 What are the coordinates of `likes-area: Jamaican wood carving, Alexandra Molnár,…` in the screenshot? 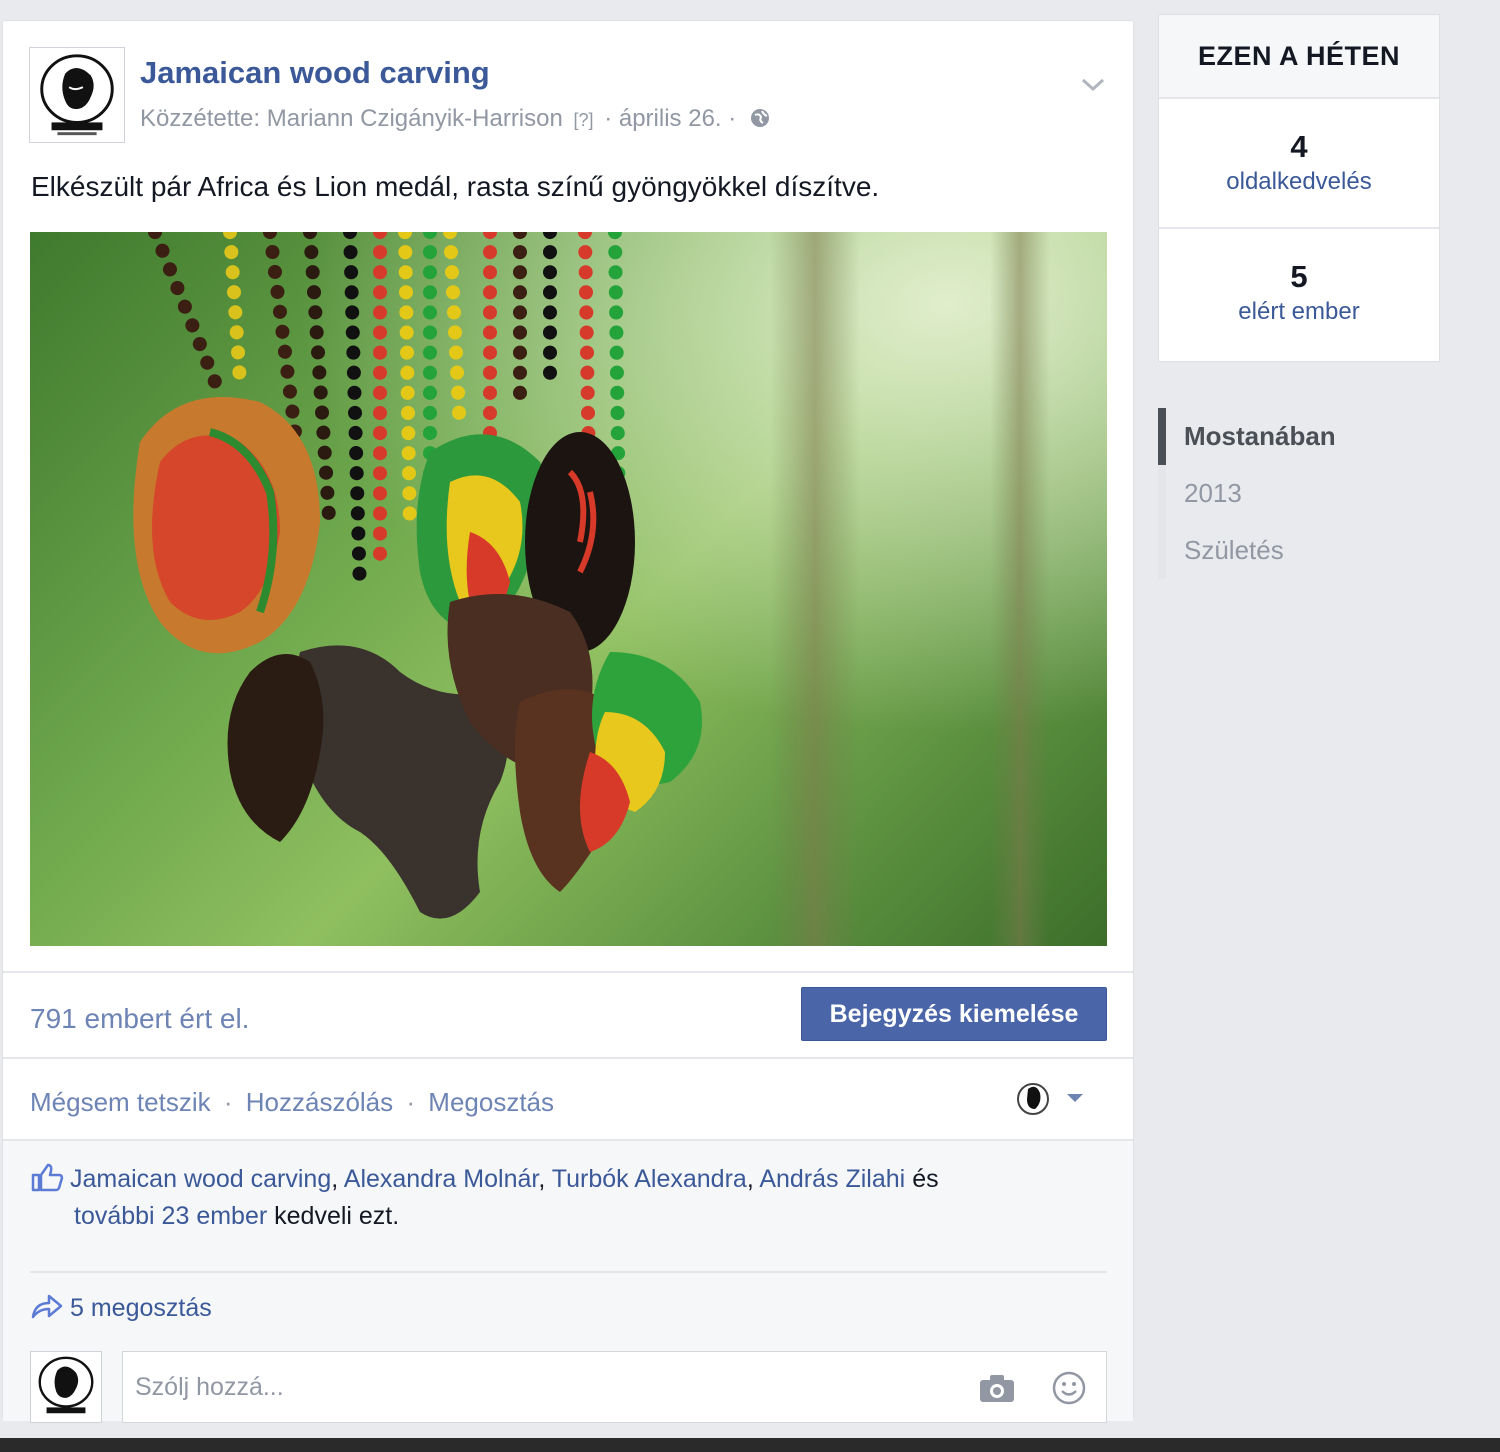 It's located at (568, 1281).